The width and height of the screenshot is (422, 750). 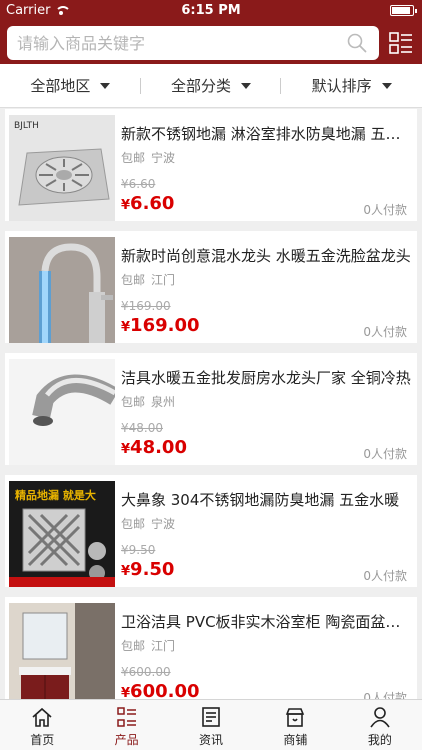 I want to click on product-city: 泉州, so click(x=163, y=402).